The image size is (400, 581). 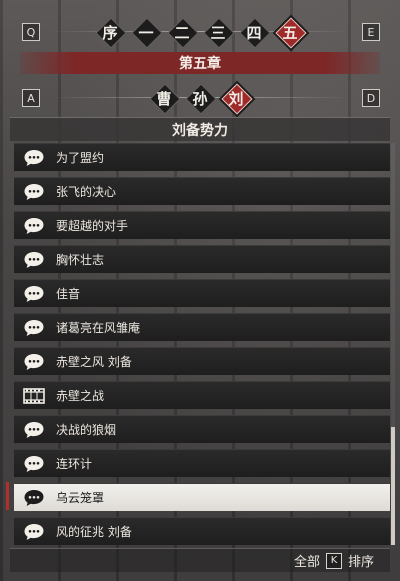 I want to click on event-row: 连环计, so click(x=202, y=463).